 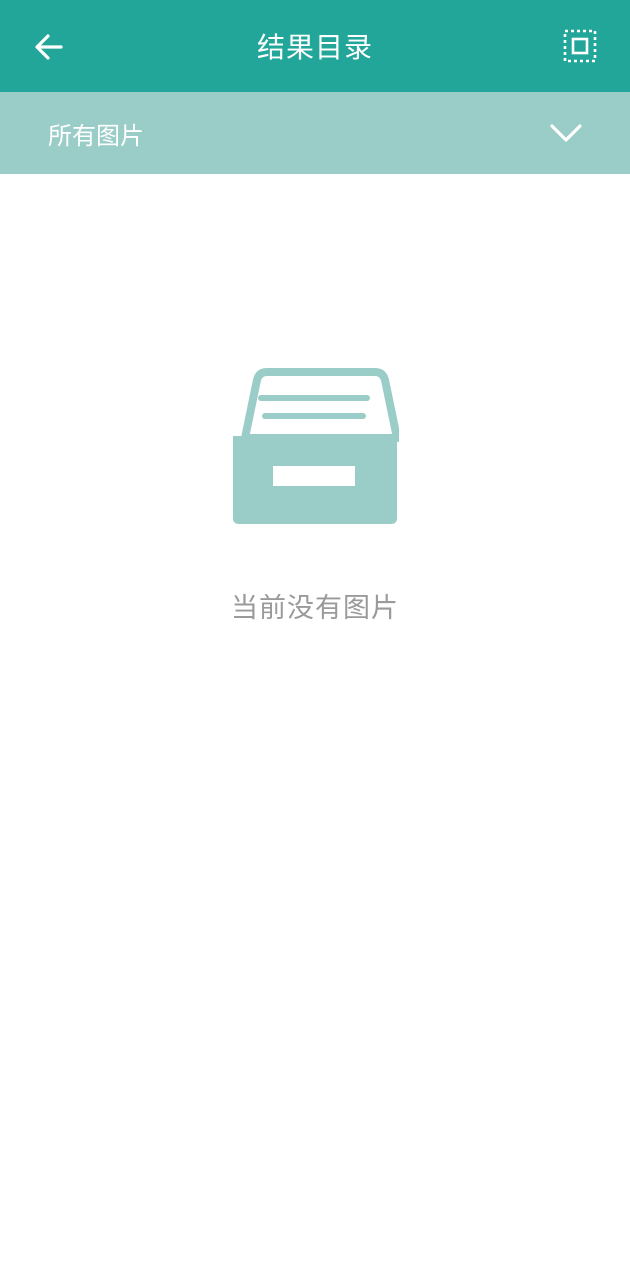 I want to click on back-button, so click(x=49, y=47).